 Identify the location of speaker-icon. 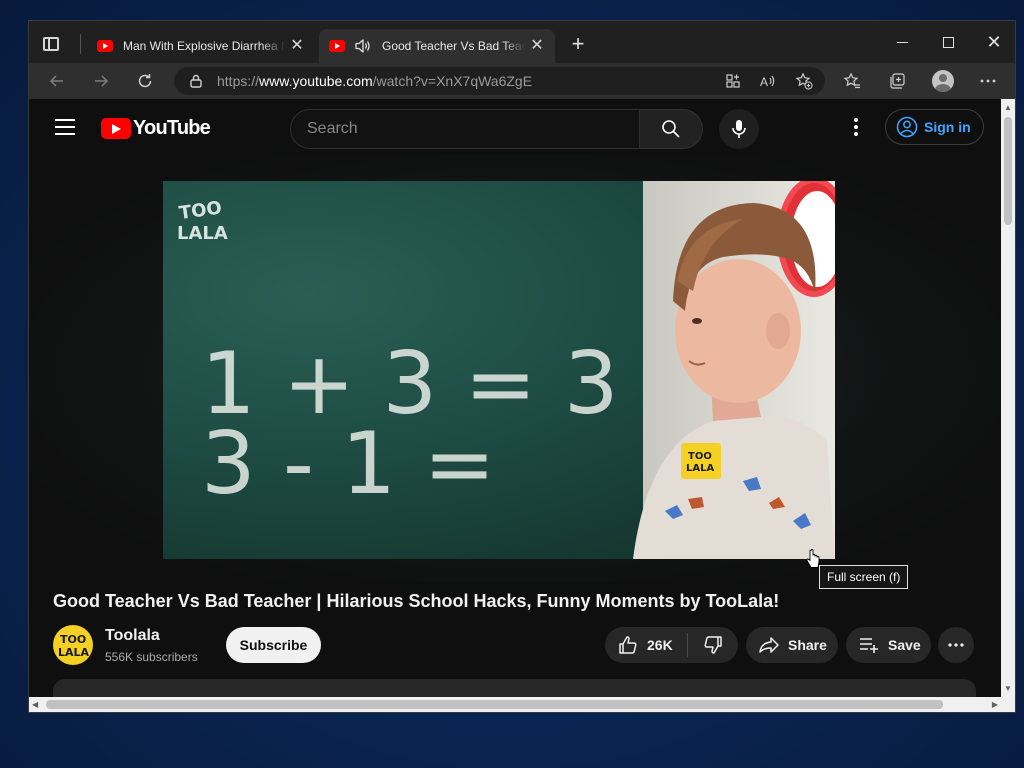
(363, 46).